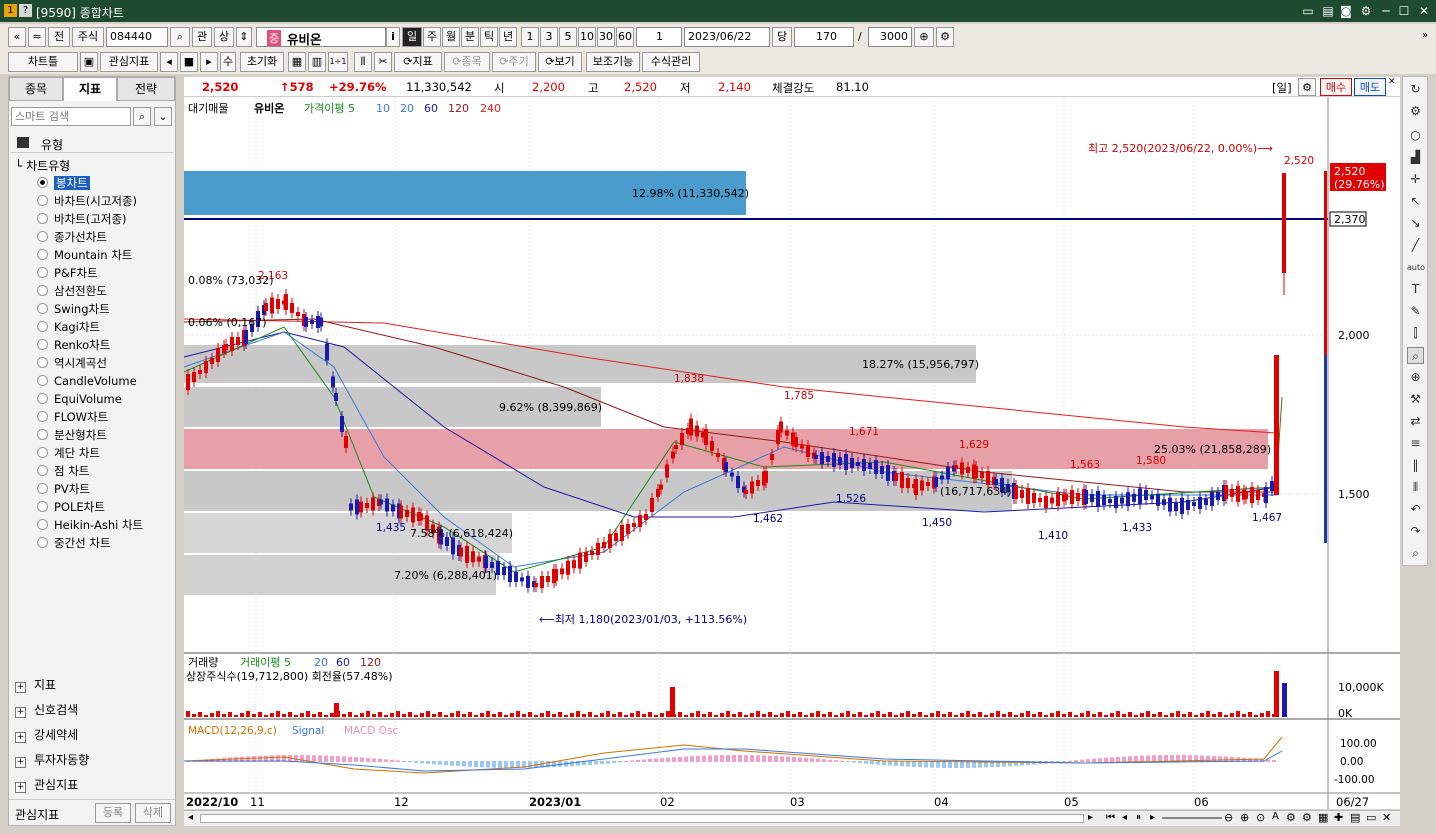  What do you see at coordinates (73, 345) in the screenshot?
I see `chart-type-item: Renko차트` at bounding box center [73, 345].